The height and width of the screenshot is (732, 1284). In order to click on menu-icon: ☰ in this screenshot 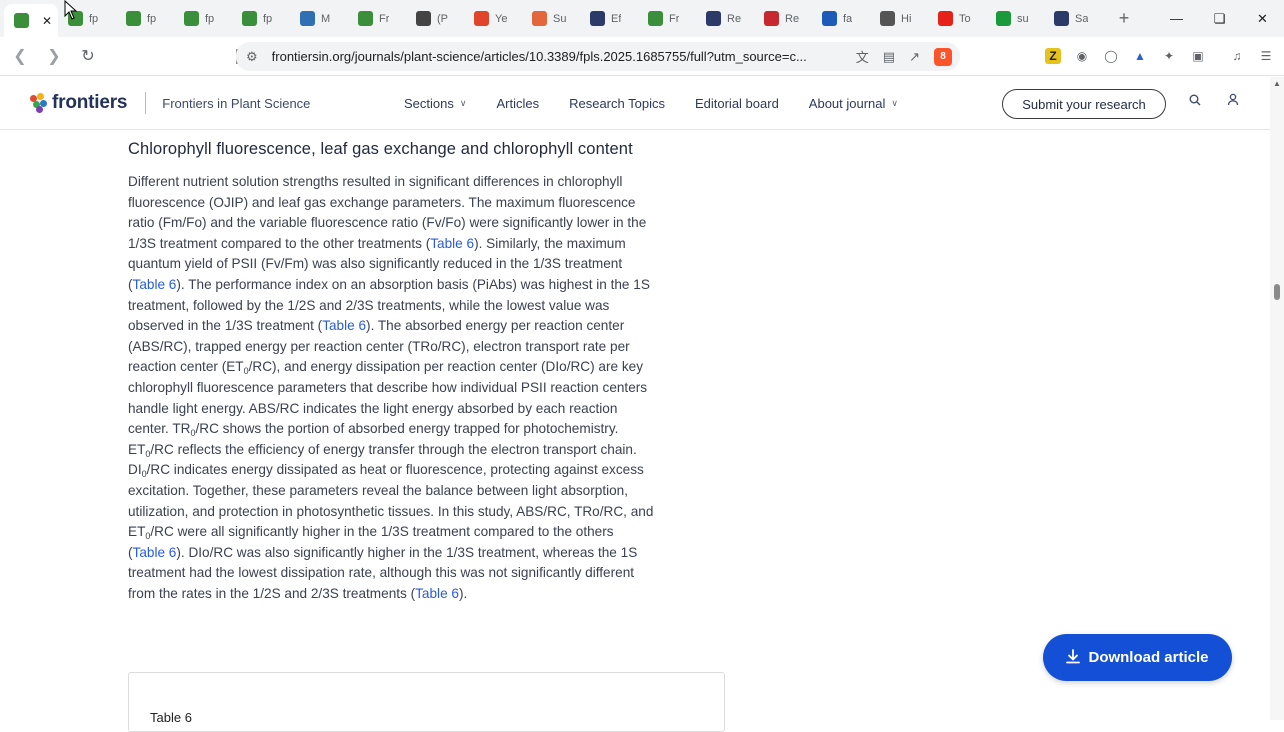, I will do `click(1266, 56)`.